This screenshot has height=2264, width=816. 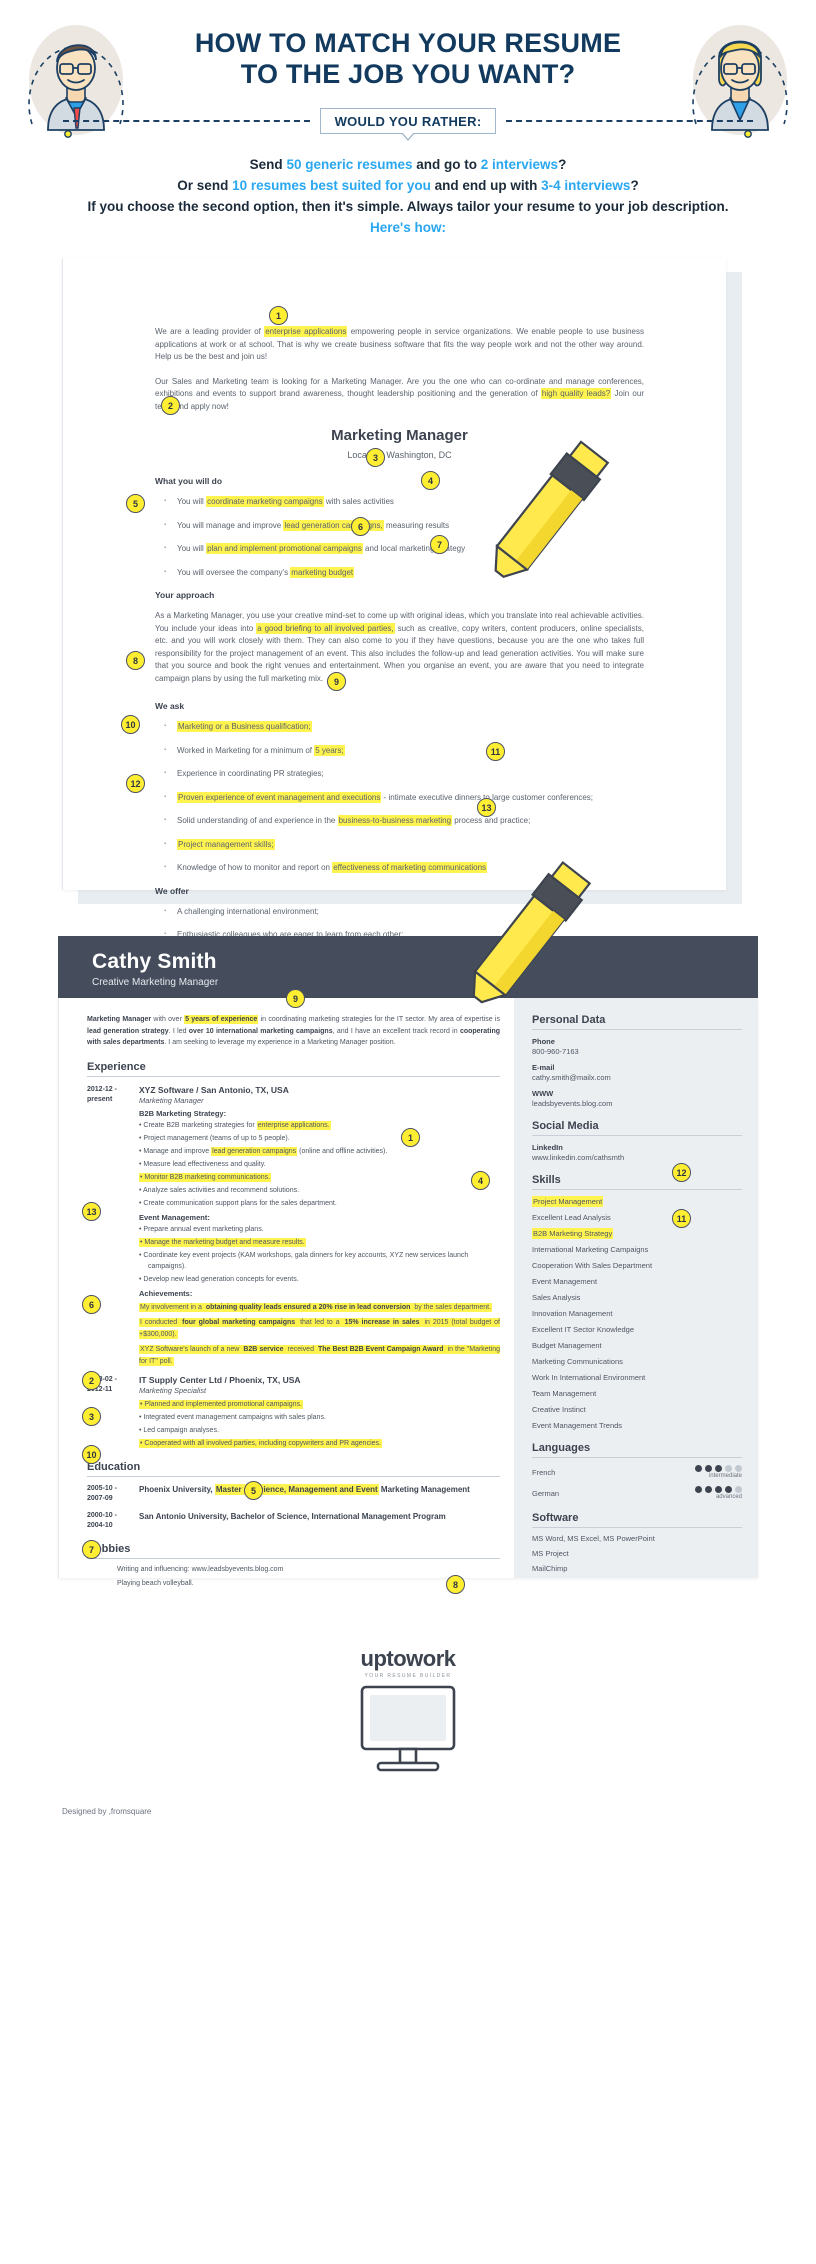 What do you see at coordinates (91, 1304) in the screenshot?
I see `bubble-6-resume: 6` at bounding box center [91, 1304].